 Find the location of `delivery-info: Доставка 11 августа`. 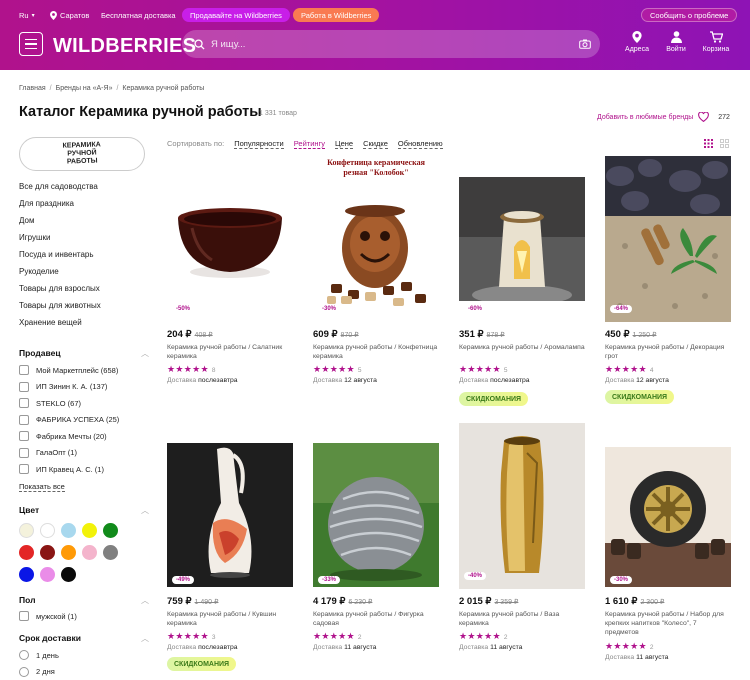

delivery-info: Доставка 11 августа is located at coordinates (636, 657).